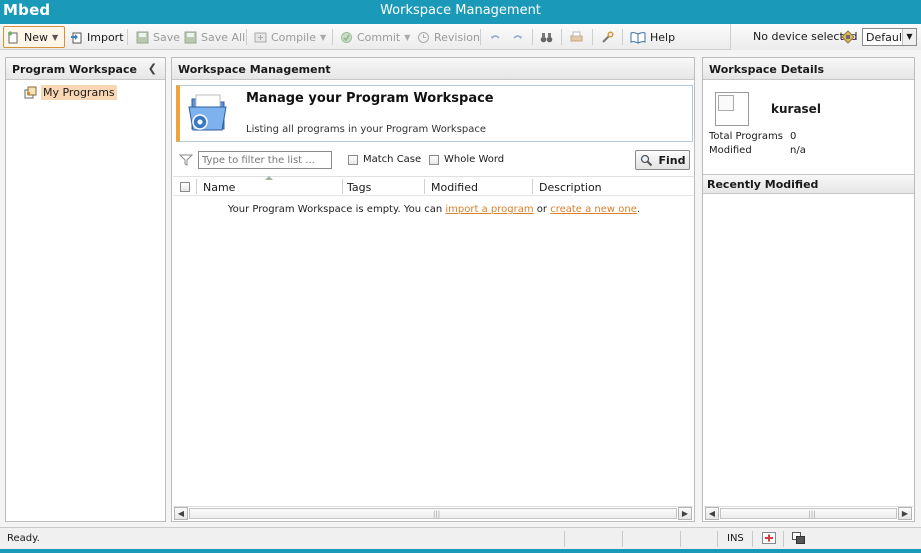 This screenshot has width=921, height=553. I want to click on revision-button: Revision, so click(448, 37).